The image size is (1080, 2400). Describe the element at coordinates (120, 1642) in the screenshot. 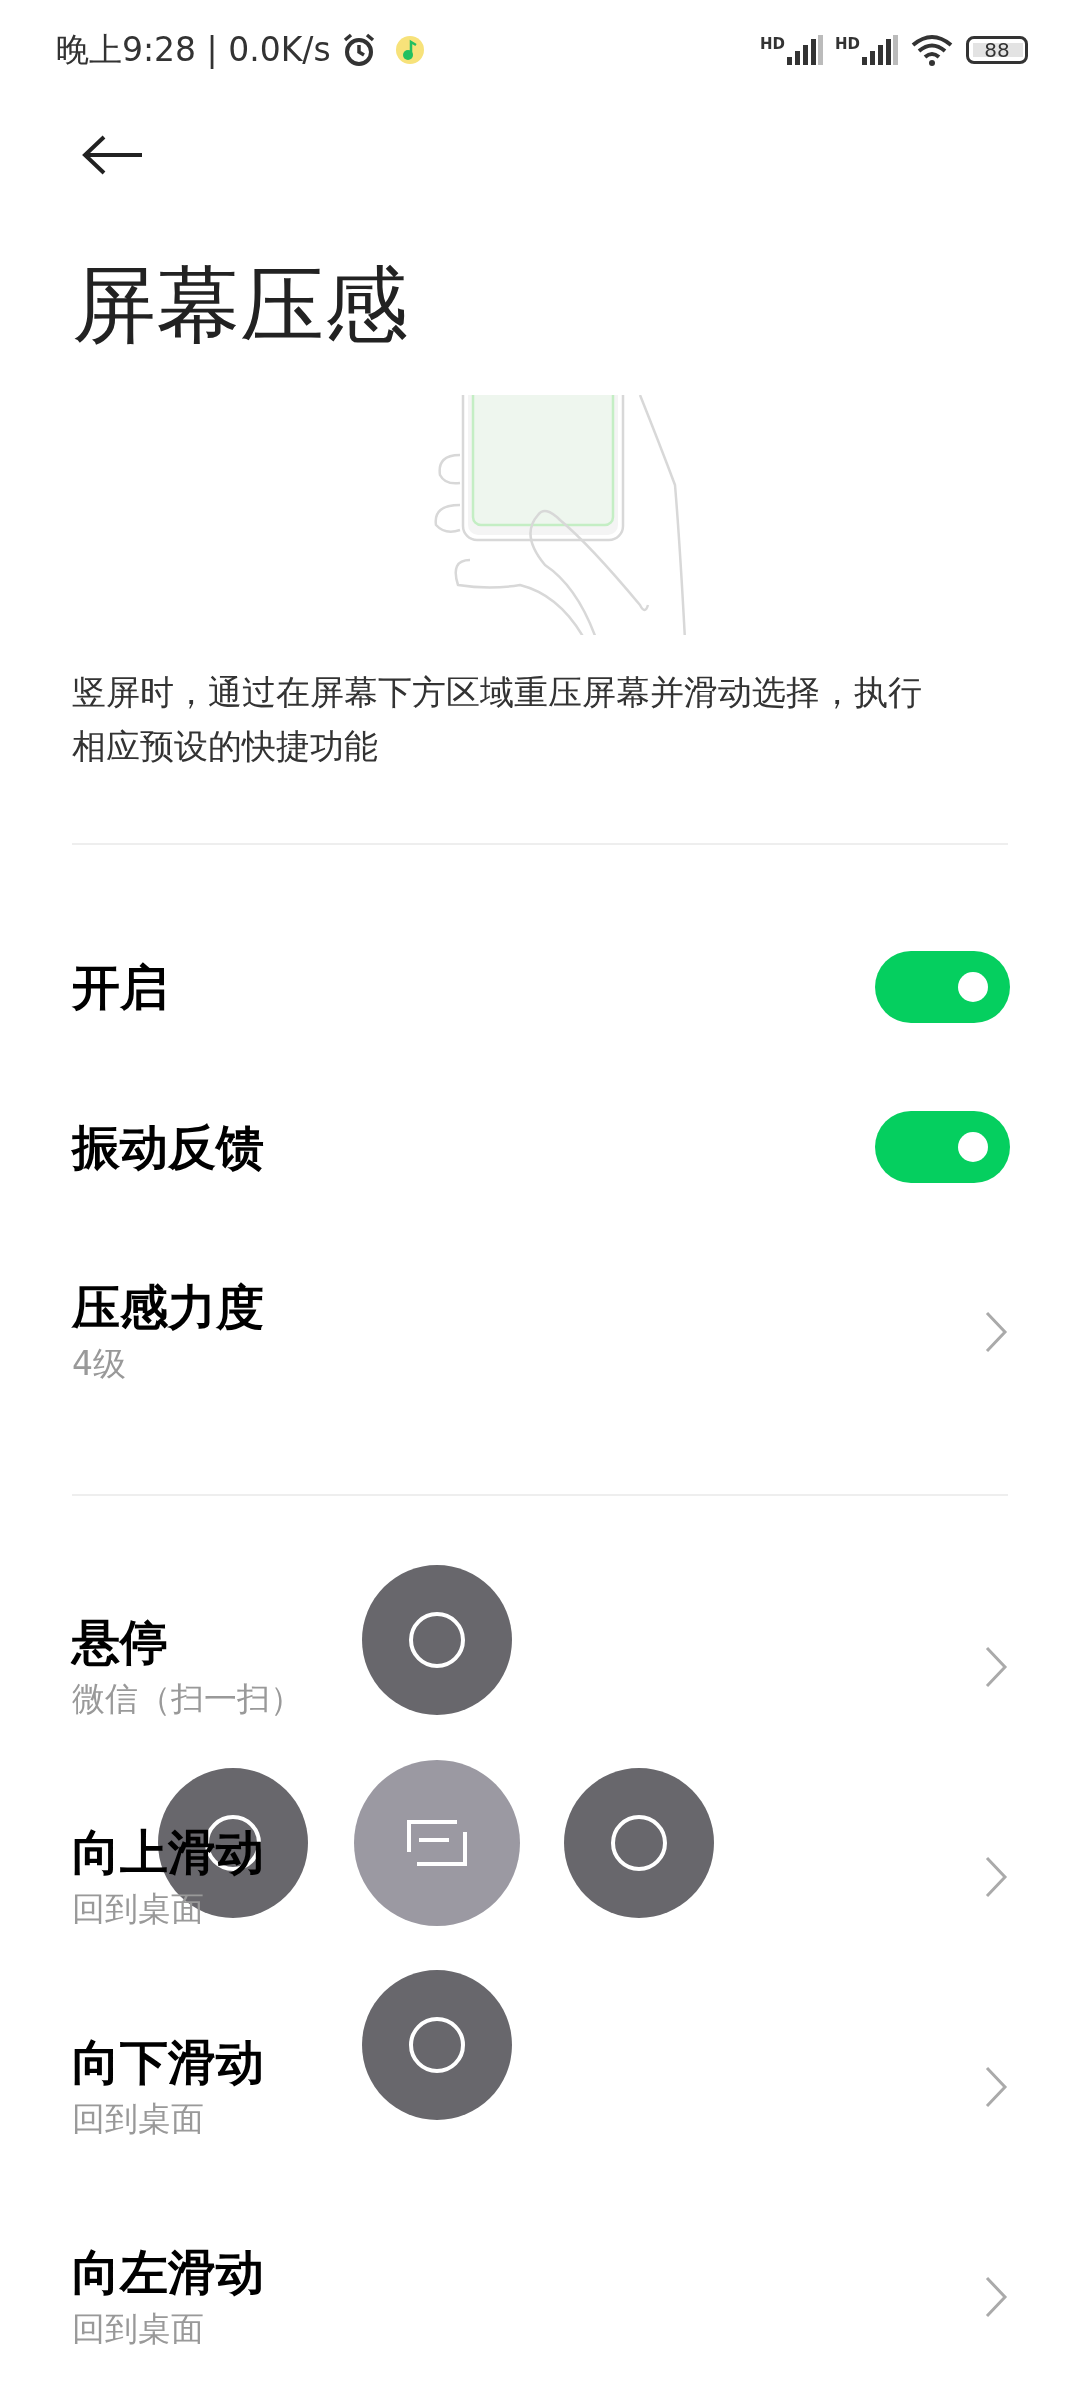

I see `setting-label: 悬停` at that location.